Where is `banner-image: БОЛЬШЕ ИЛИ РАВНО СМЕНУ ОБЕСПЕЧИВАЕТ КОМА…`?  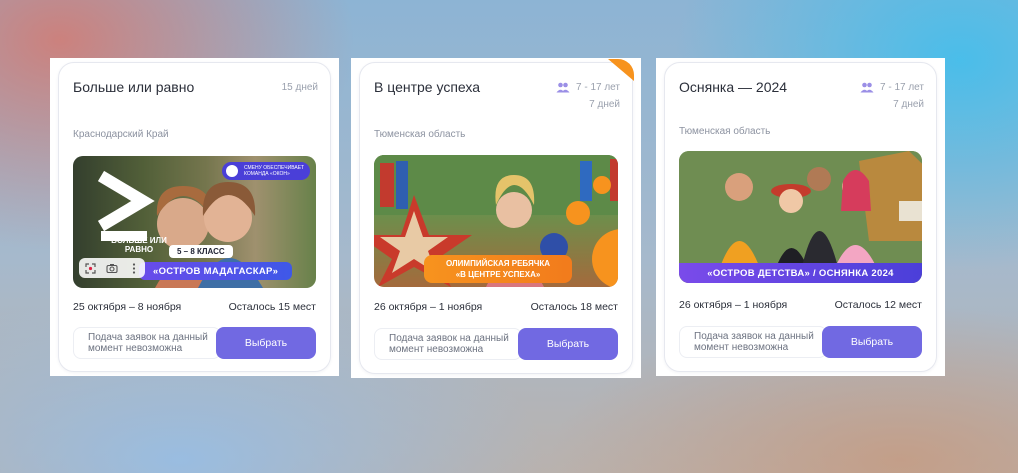
banner-image: БОЛЬШЕ ИЛИ РАВНО СМЕНУ ОБЕСПЕЧИВАЕТ КОМА… is located at coordinates (194, 222).